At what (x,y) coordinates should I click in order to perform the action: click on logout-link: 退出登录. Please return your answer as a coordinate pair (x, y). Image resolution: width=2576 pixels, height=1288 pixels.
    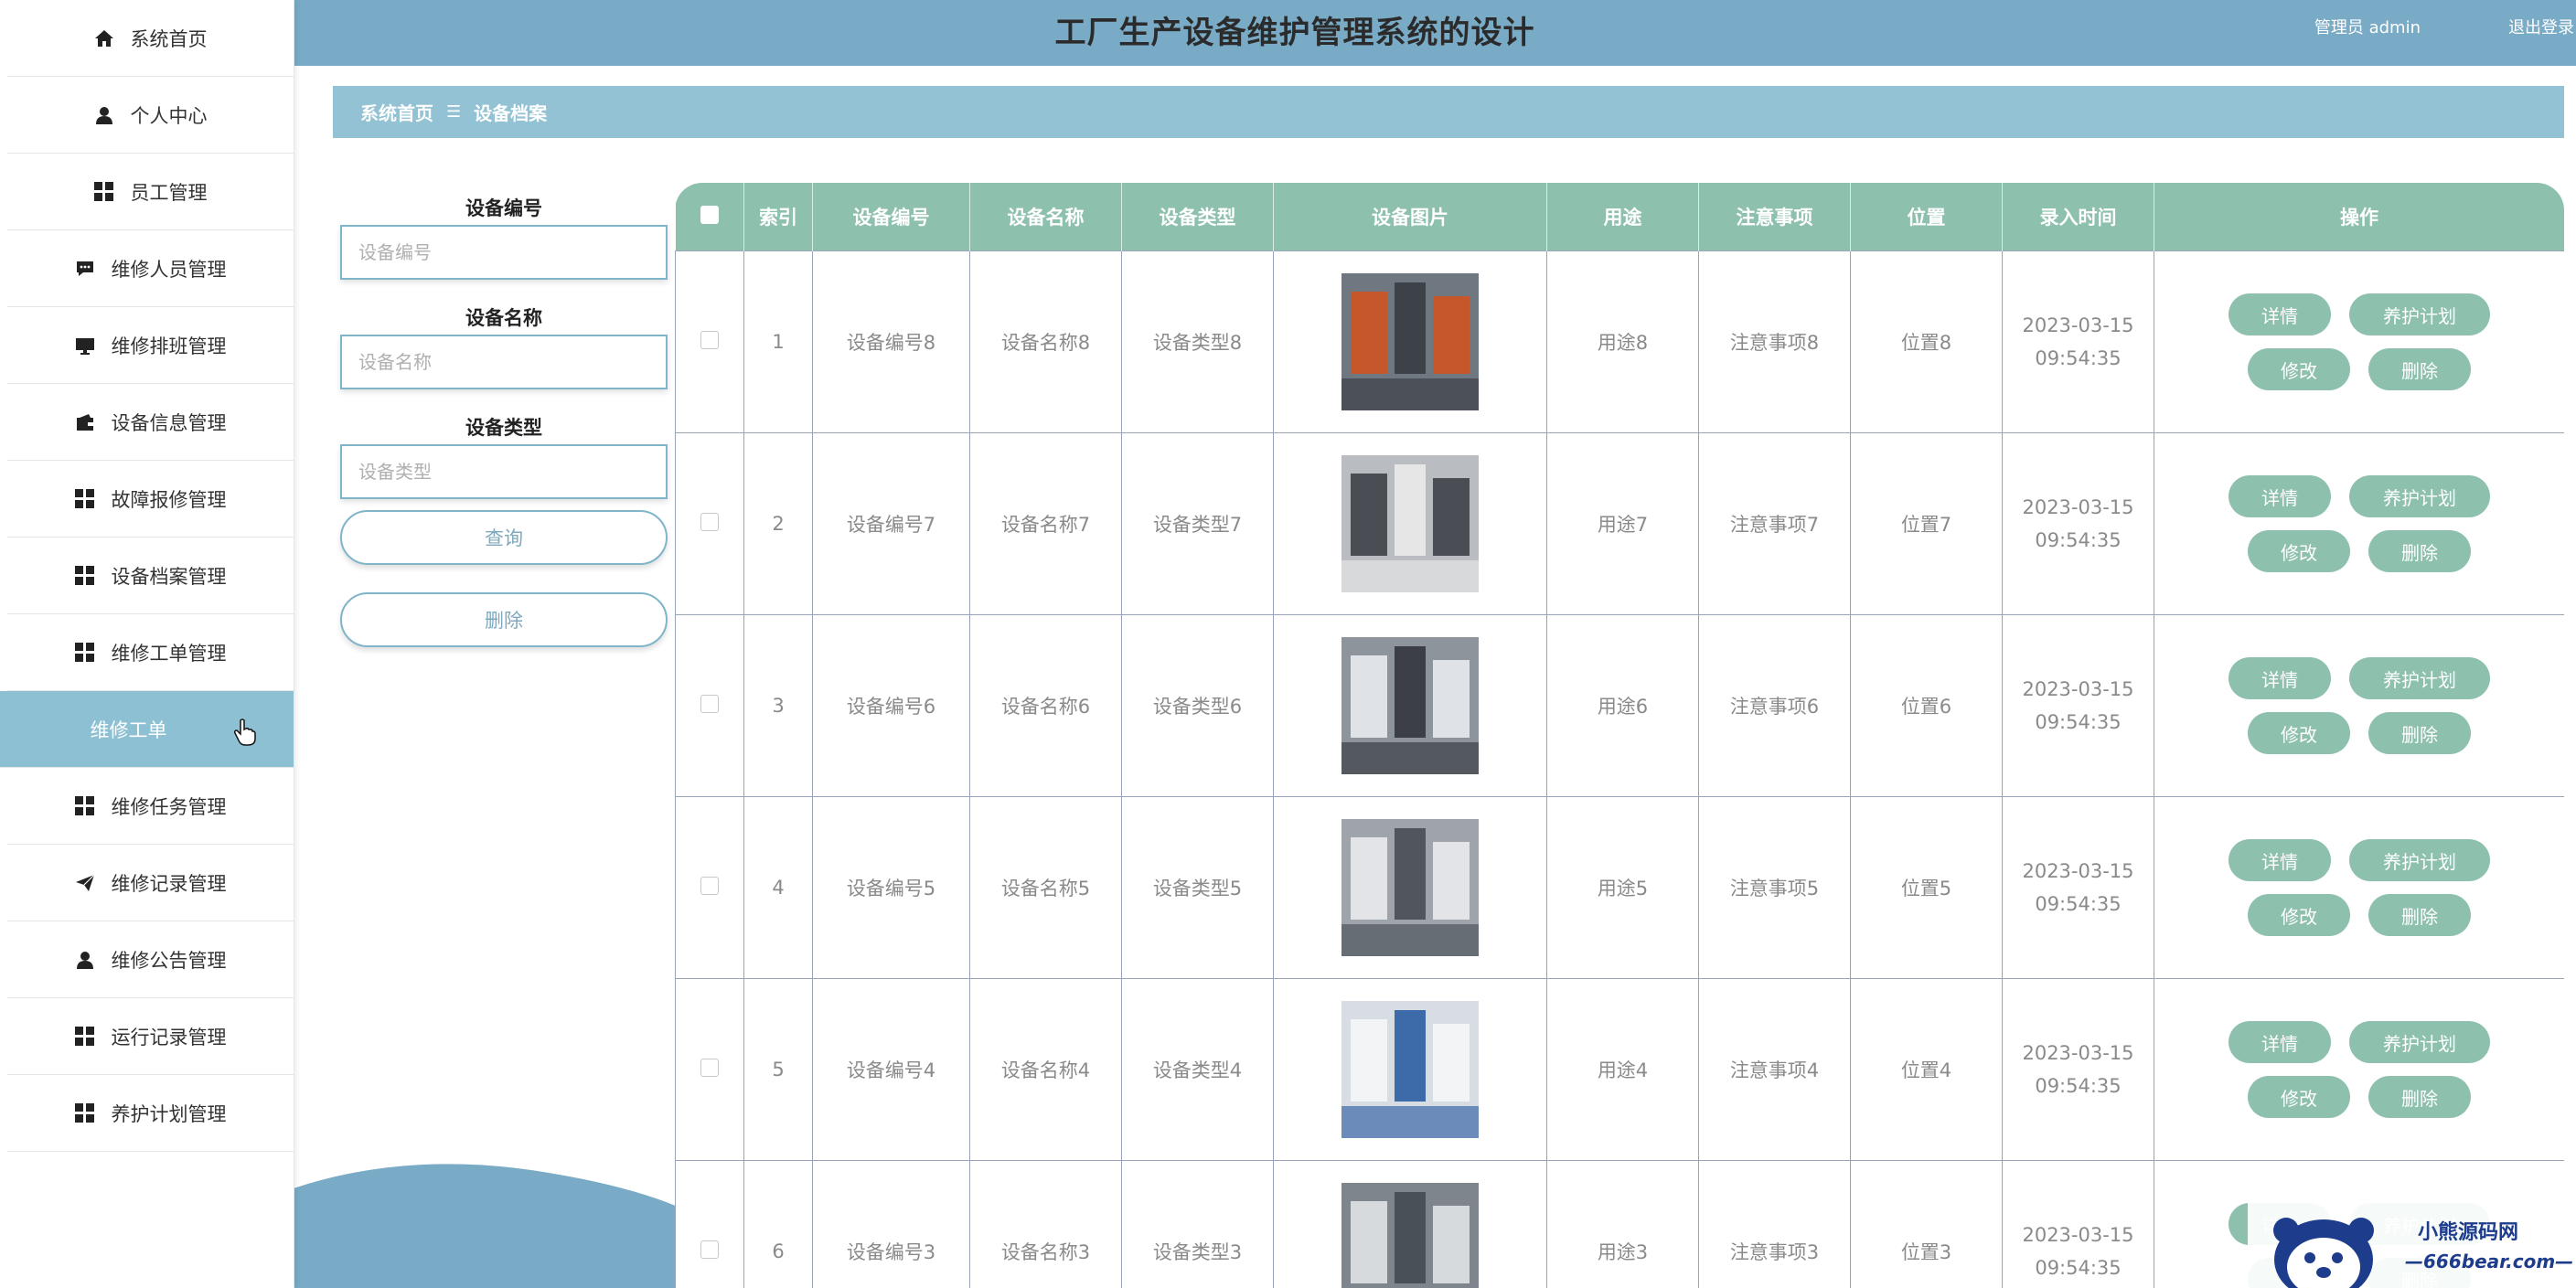
    Looking at the image, I should click on (2541, 26).